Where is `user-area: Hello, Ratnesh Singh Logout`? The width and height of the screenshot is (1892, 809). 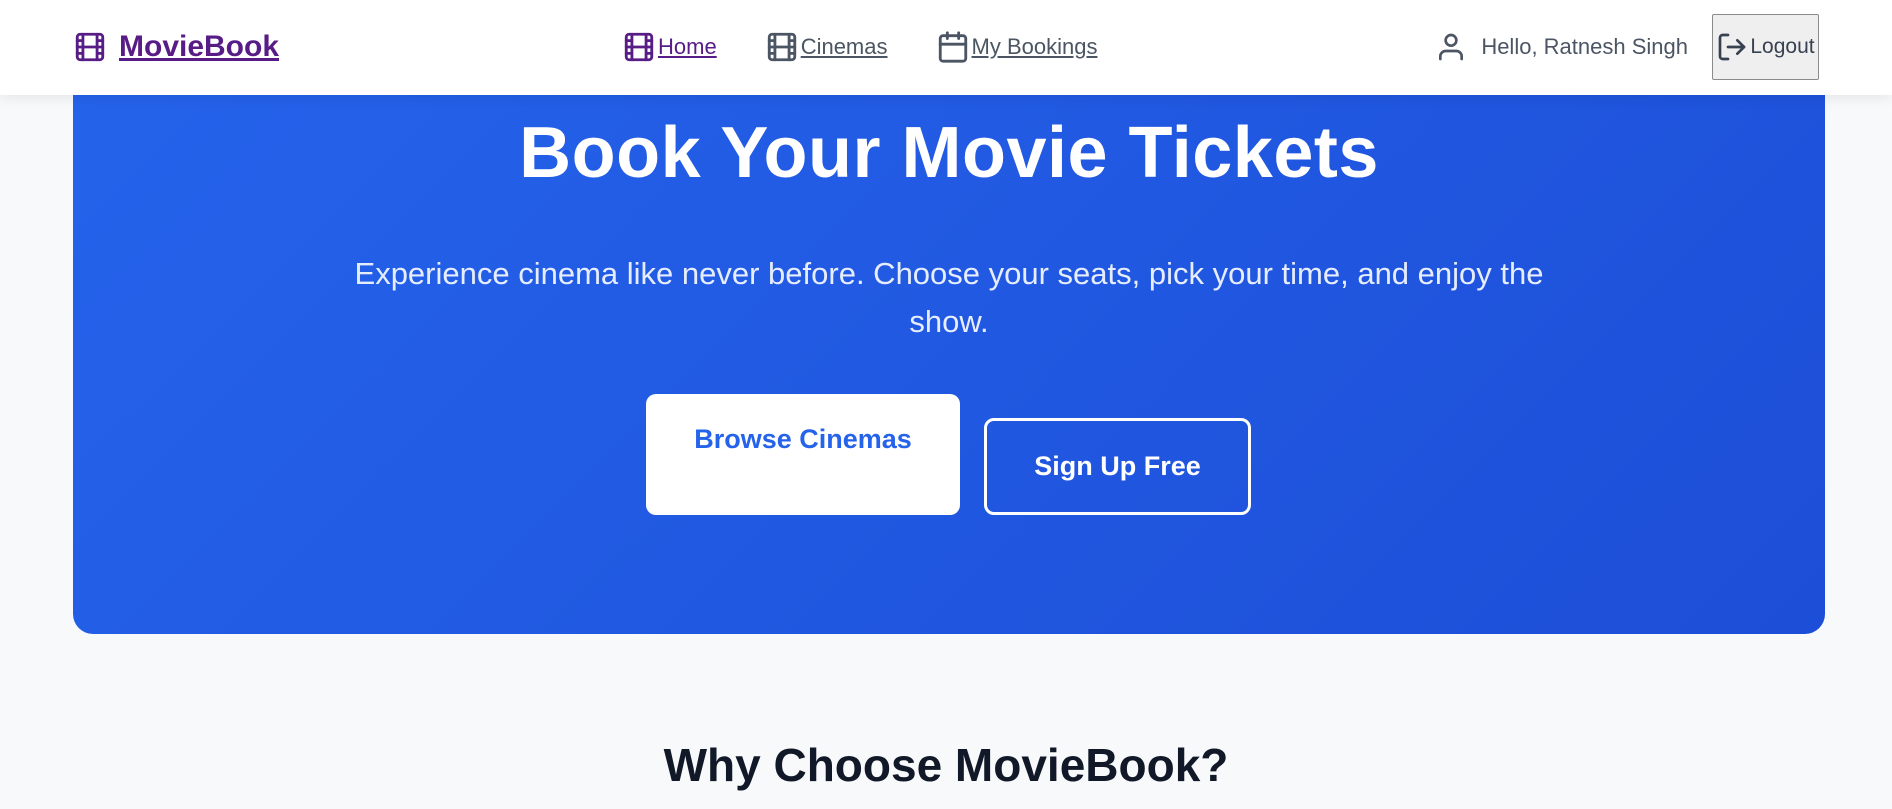
user-area: Hello, Ratnesh Singh Logout is located at coordinates (1627, 47).